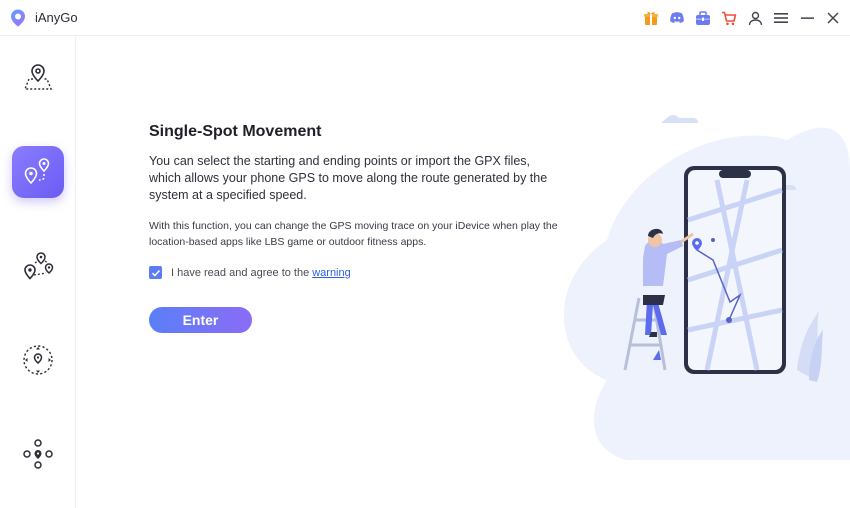 This screenshot has width=850, height=508. I want to click on checkmark-icon, so click(155, 273).